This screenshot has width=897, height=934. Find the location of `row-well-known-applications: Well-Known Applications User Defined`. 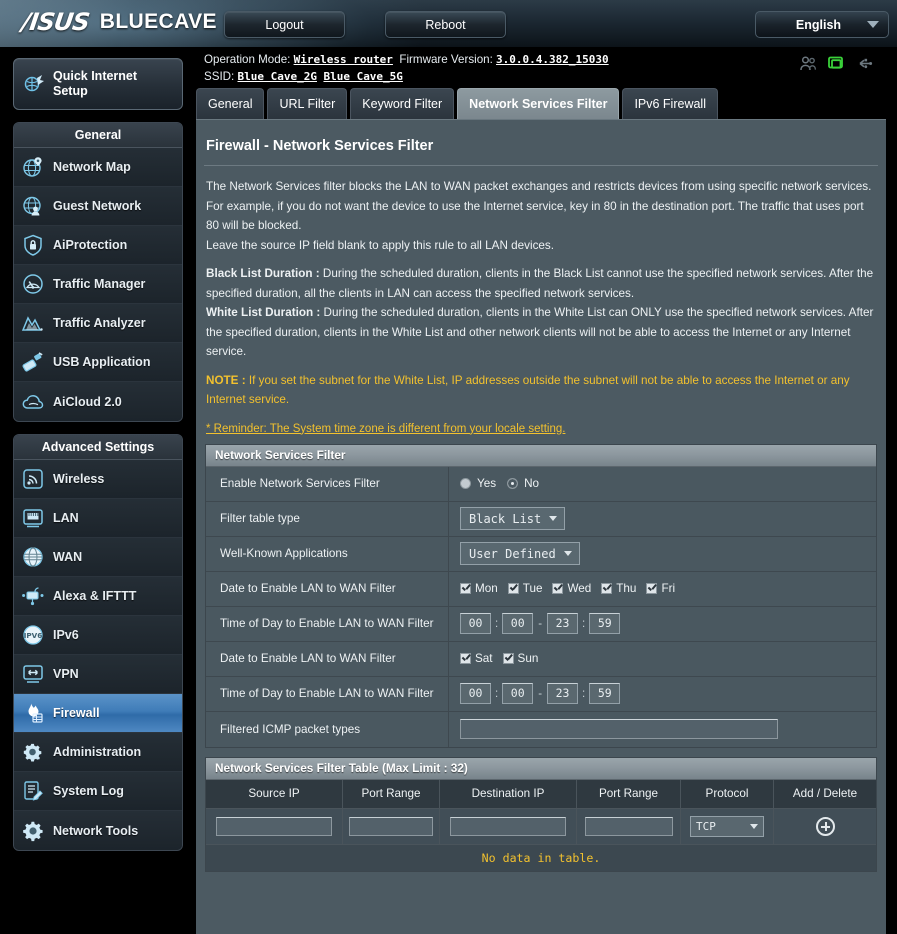

row-well-known-applications: Well-Known Applications User Defined is located at coordinates (541, 554).